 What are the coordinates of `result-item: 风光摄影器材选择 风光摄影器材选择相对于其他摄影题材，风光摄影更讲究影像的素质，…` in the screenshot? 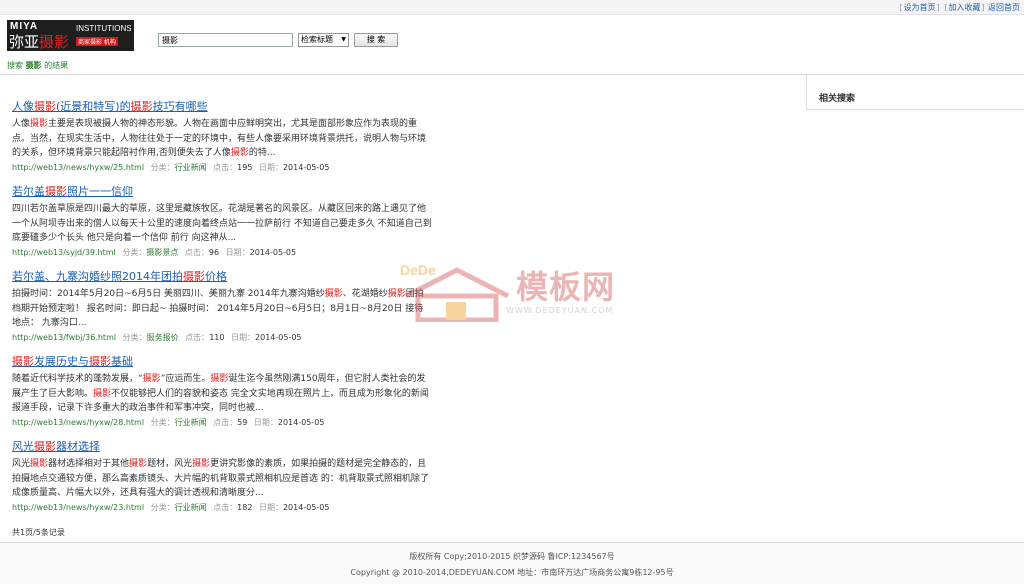 It's located at (222, 482).